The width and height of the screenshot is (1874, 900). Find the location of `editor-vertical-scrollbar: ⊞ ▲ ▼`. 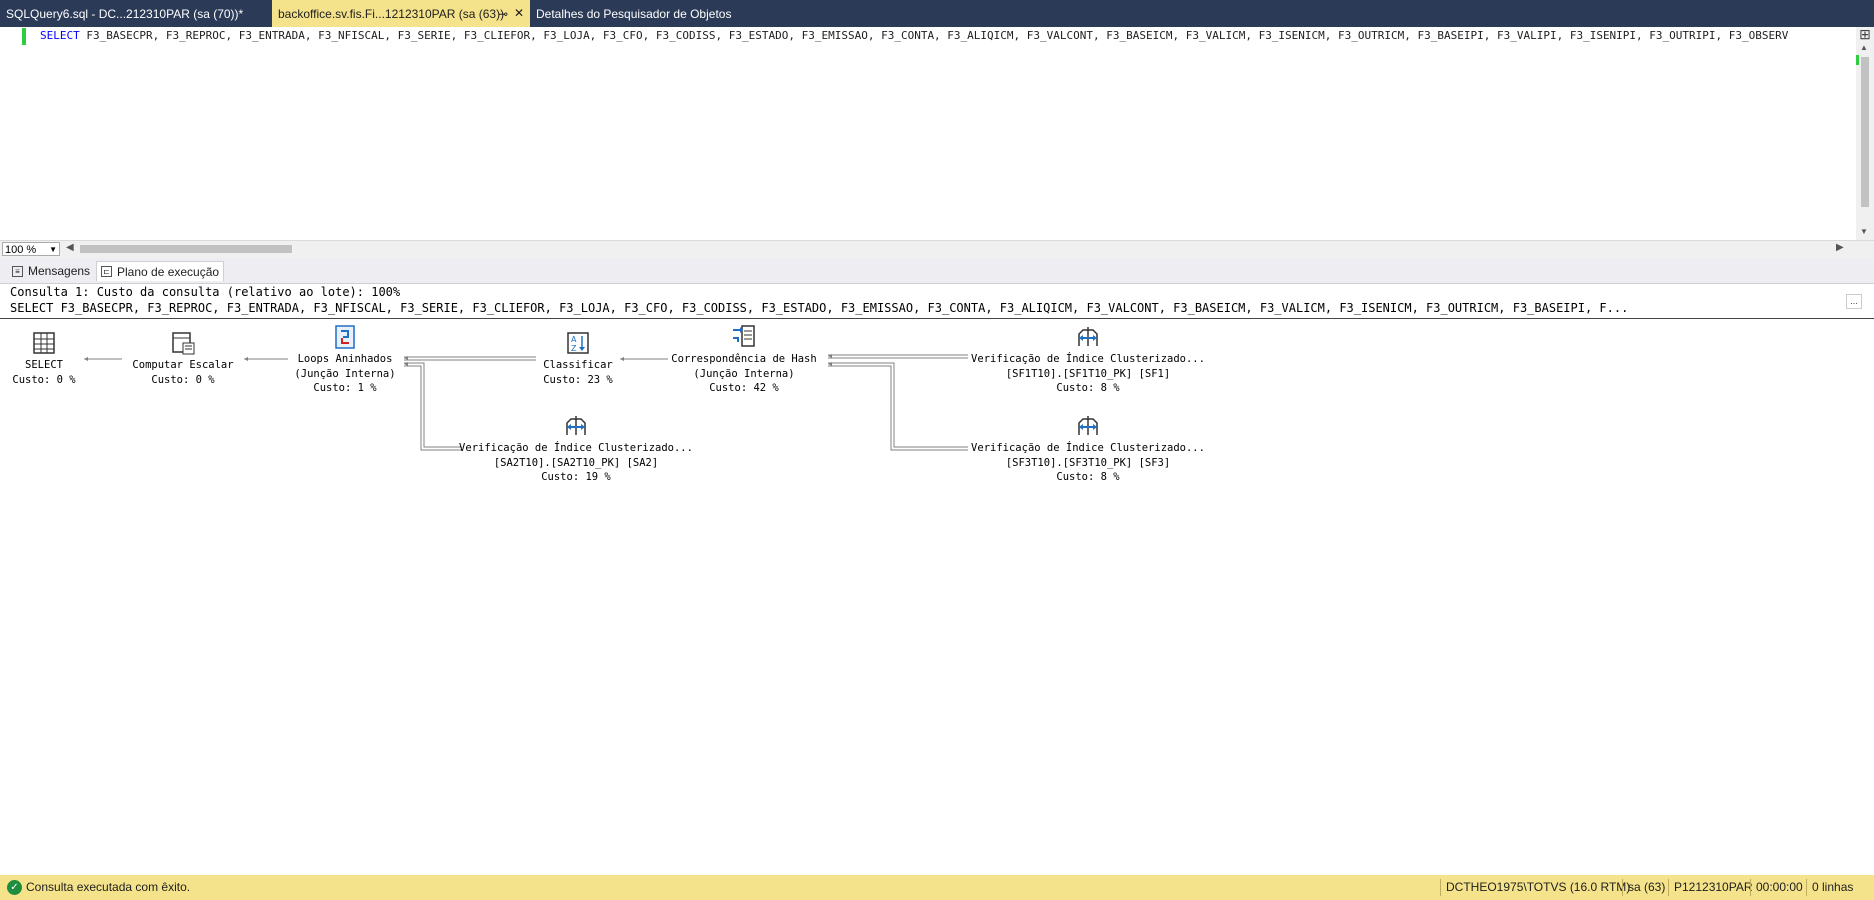

editor-vertical-scrollbar: ⊞ ▲ ▼ is located at coordinates (1865, 133).